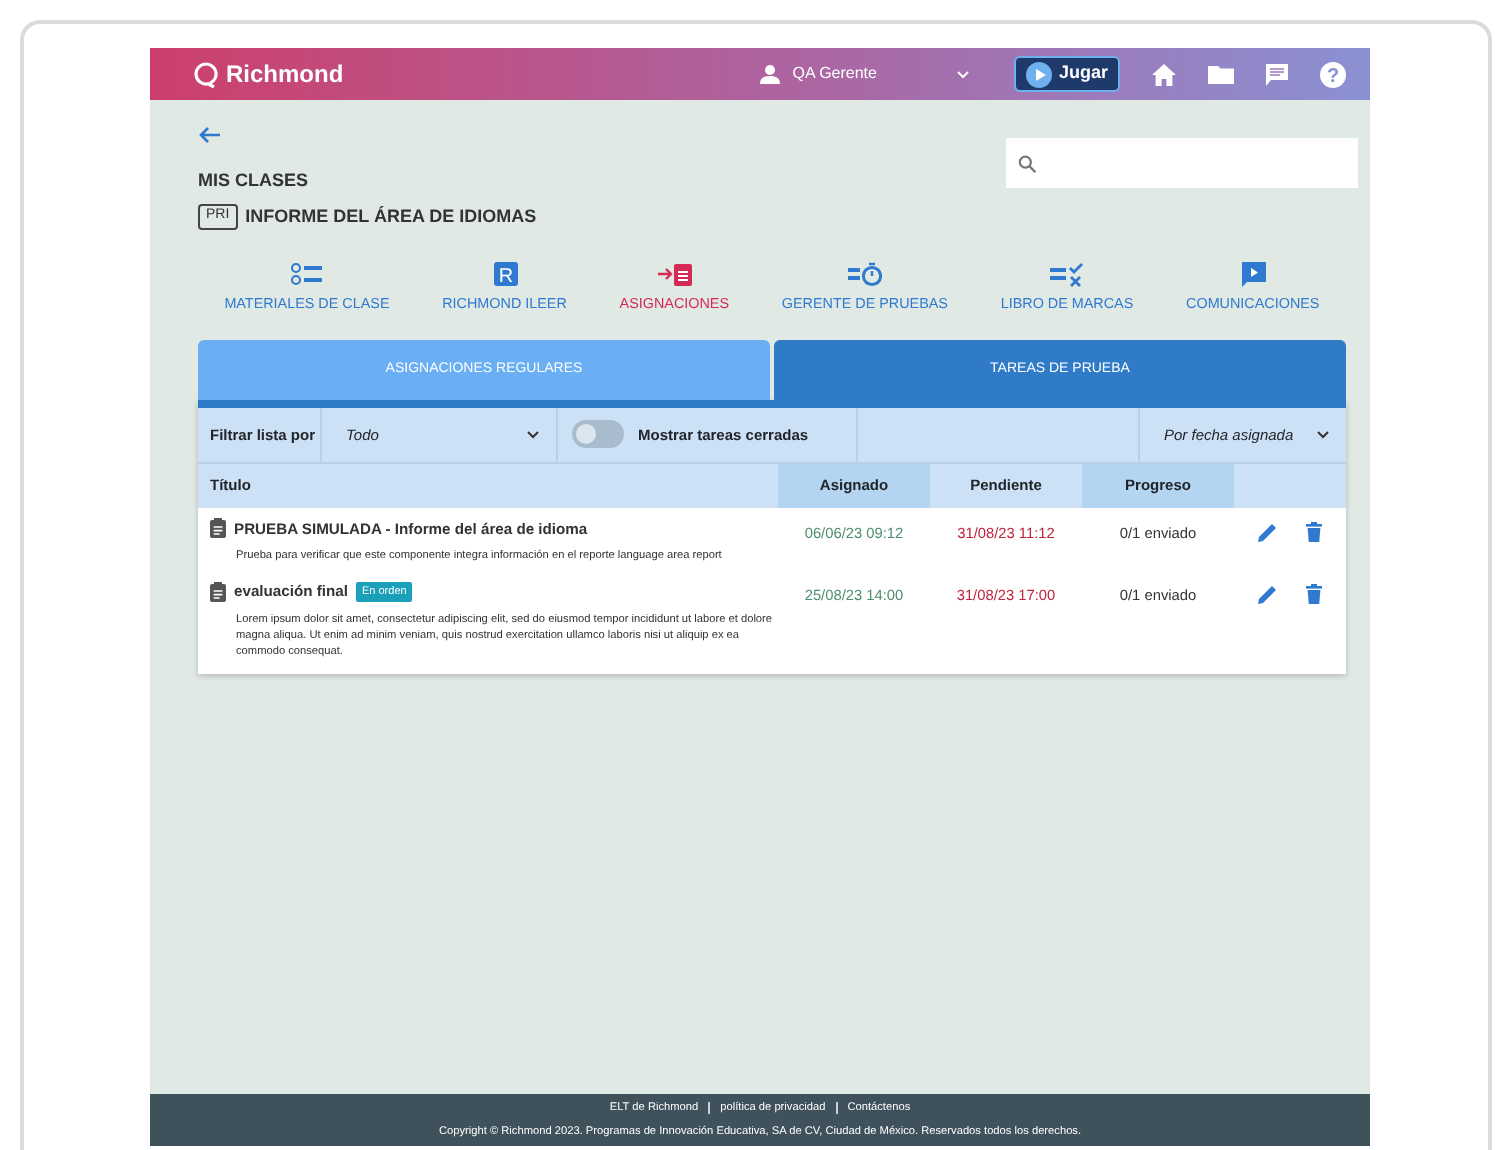 The height and width of the screenshot is (1150, 1512). Describe the element at coordinates (206, 74) in the screenshot. I see `logo-icon` at that location.